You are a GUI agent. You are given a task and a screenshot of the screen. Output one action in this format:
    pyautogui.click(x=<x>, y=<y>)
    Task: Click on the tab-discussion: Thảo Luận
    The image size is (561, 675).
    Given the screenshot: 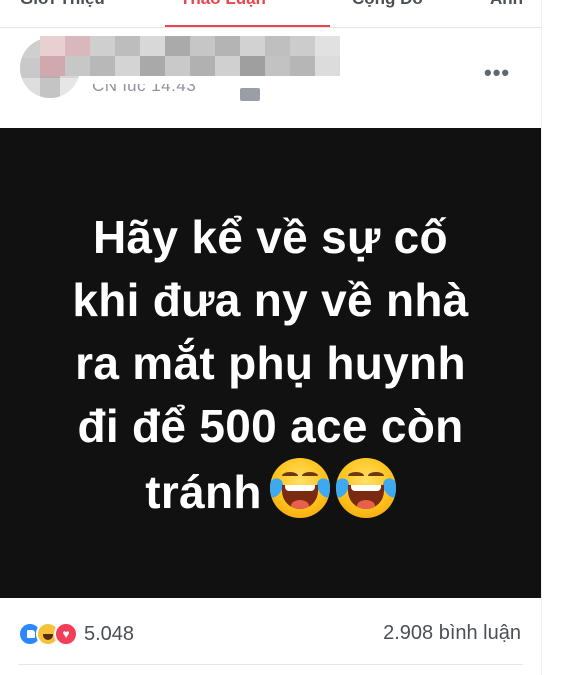 What is the action you would take?
    pyautogui.click(x=223, y=4)
    